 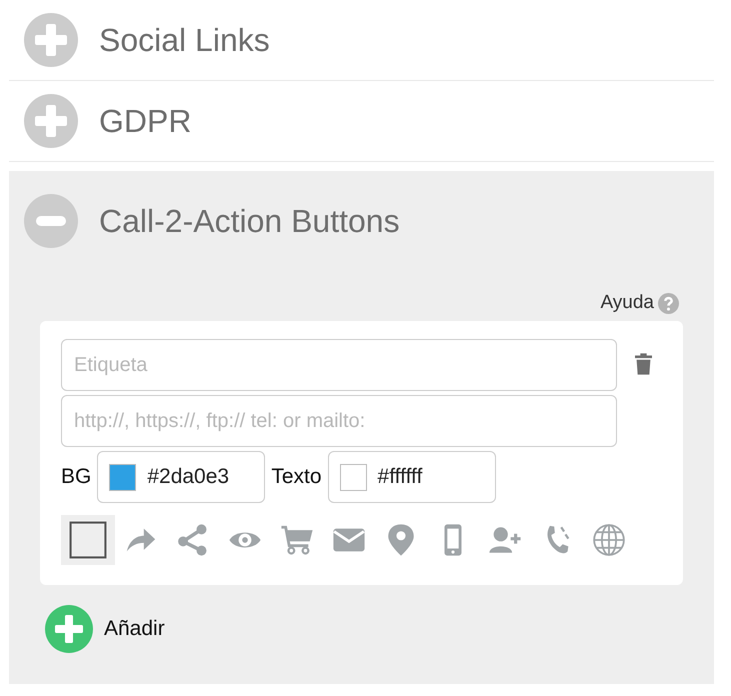 I want to click on bg-color-label: BG, so click(x=76, y=477).